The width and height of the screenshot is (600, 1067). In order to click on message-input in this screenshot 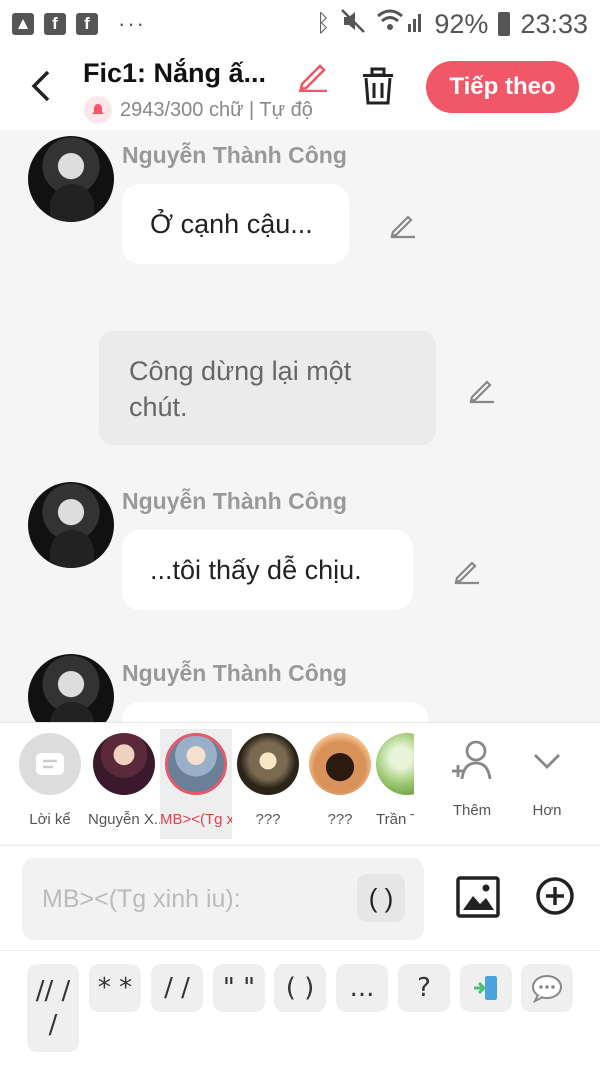, I will do `click(197, 899)`.